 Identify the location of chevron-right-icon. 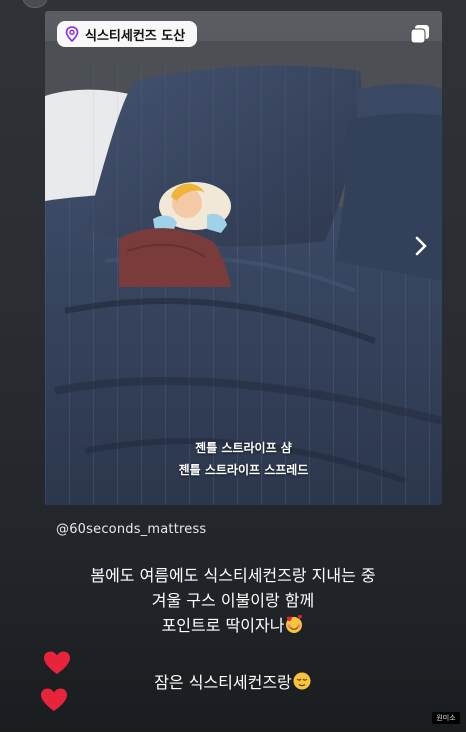
(421, 246).